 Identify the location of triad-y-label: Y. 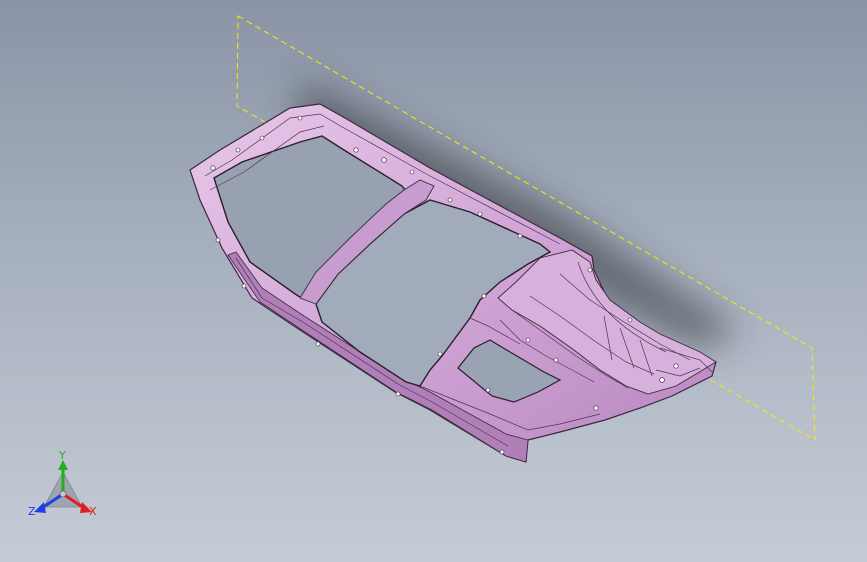
(62, 455).